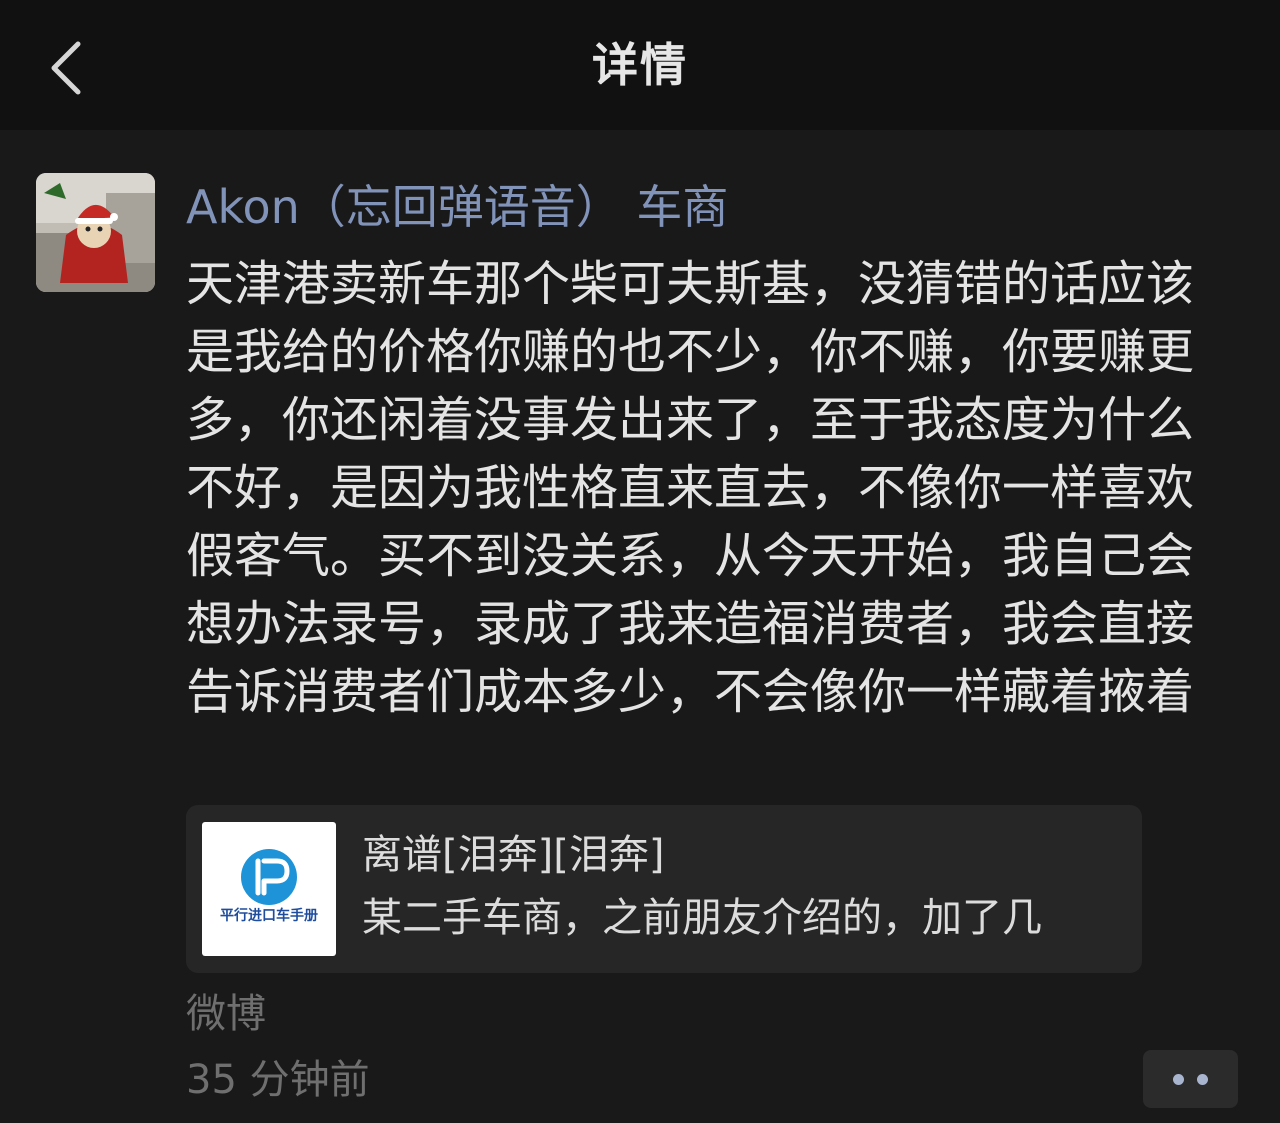 The image size is (1280, 1123). I want to click on card-brand-text: 平行进口车手册, so click(269, 916).